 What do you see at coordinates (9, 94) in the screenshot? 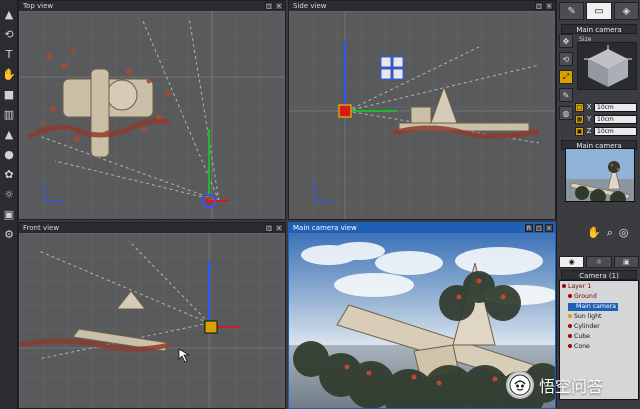
I see `cube-icon: ■` at bounding box center [9, 94].